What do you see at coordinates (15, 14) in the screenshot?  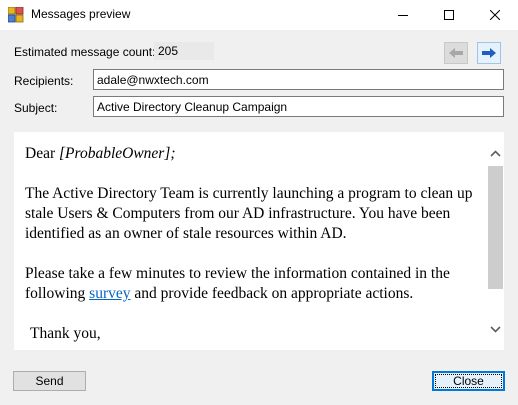 I see `app-icon` at bounding box center [15, 14].